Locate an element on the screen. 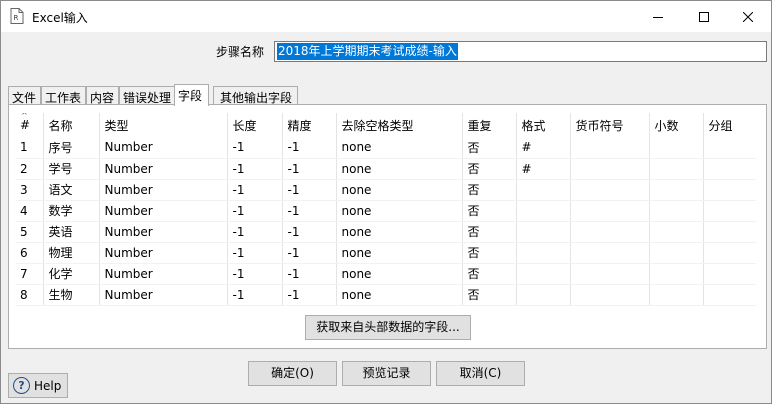 This screenshot has width=772, height=404. column-header-trim-type: 去除空格类型 is located at coordinates (399, 125).